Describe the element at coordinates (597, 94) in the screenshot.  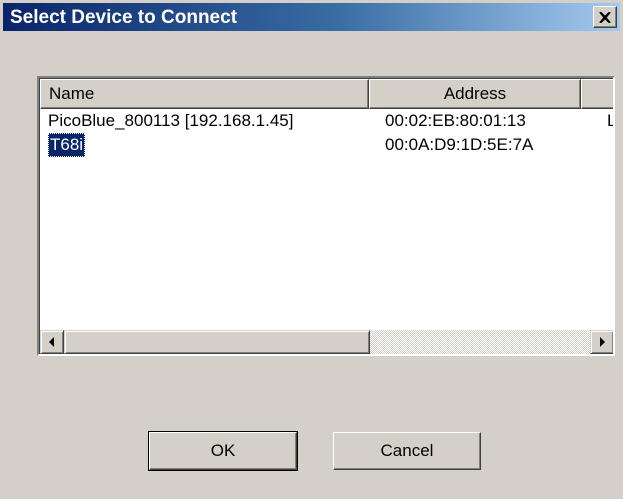
I see `column-header-extra` at that location.